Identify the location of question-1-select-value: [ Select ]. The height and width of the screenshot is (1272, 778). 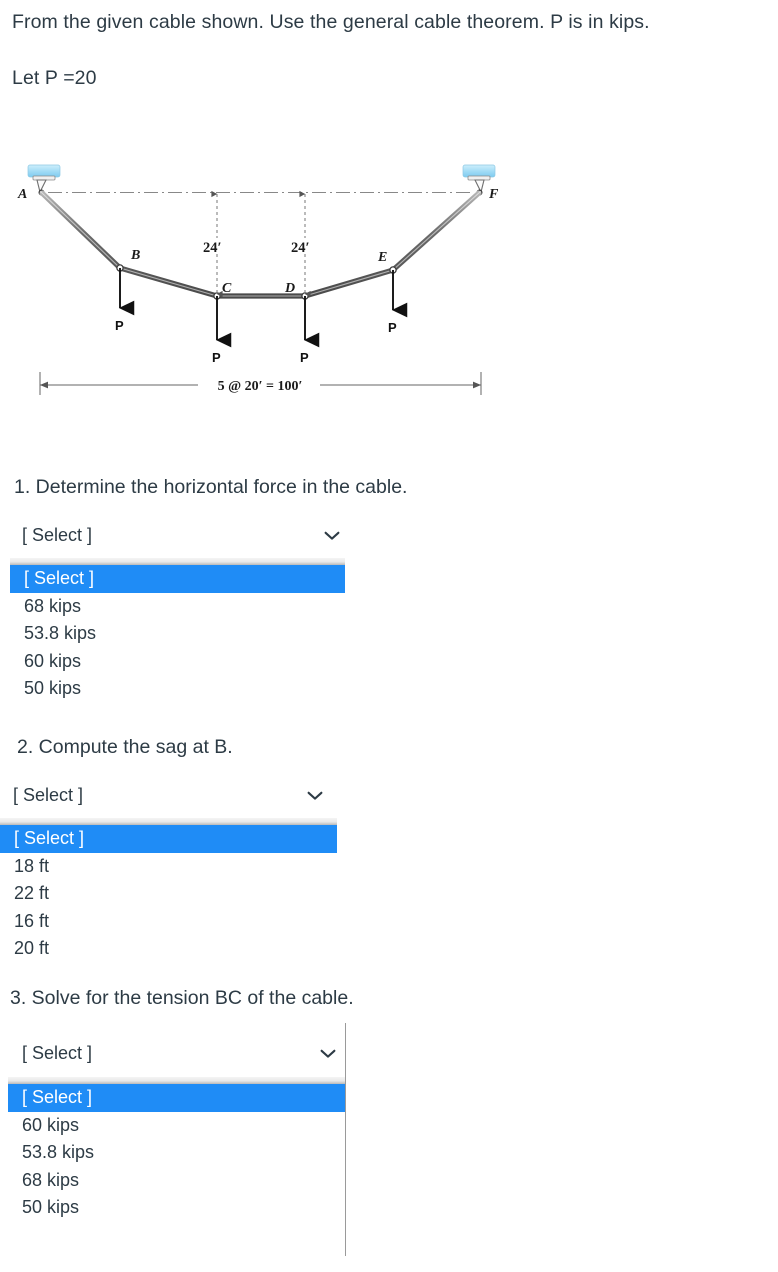
(57, 535).